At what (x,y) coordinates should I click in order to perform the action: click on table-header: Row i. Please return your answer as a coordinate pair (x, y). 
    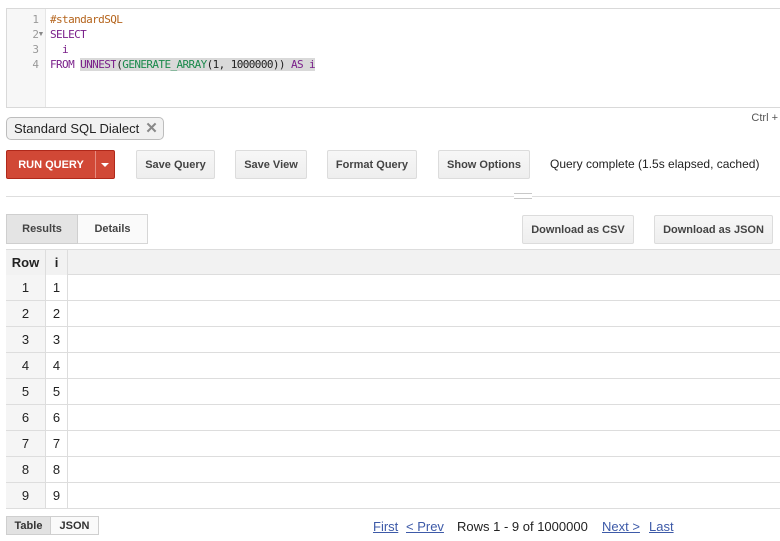
    Looking at the image, I should click on (393, 262).